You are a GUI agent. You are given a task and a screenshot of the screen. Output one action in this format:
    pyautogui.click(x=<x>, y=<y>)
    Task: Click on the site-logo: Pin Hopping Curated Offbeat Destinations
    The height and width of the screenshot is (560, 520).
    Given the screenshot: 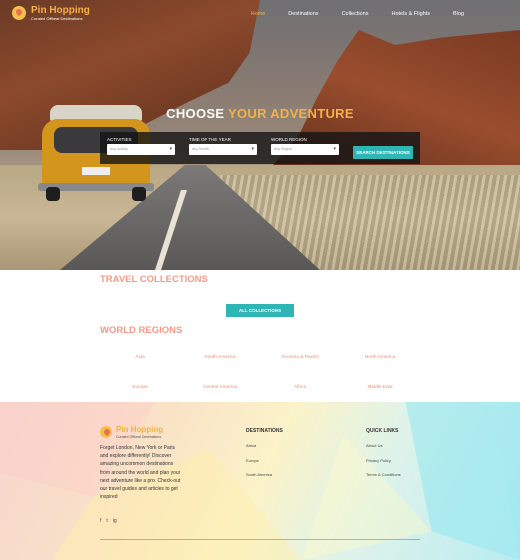 What is the action you would take?
    pyautogui.click(x=51, y=13)
    